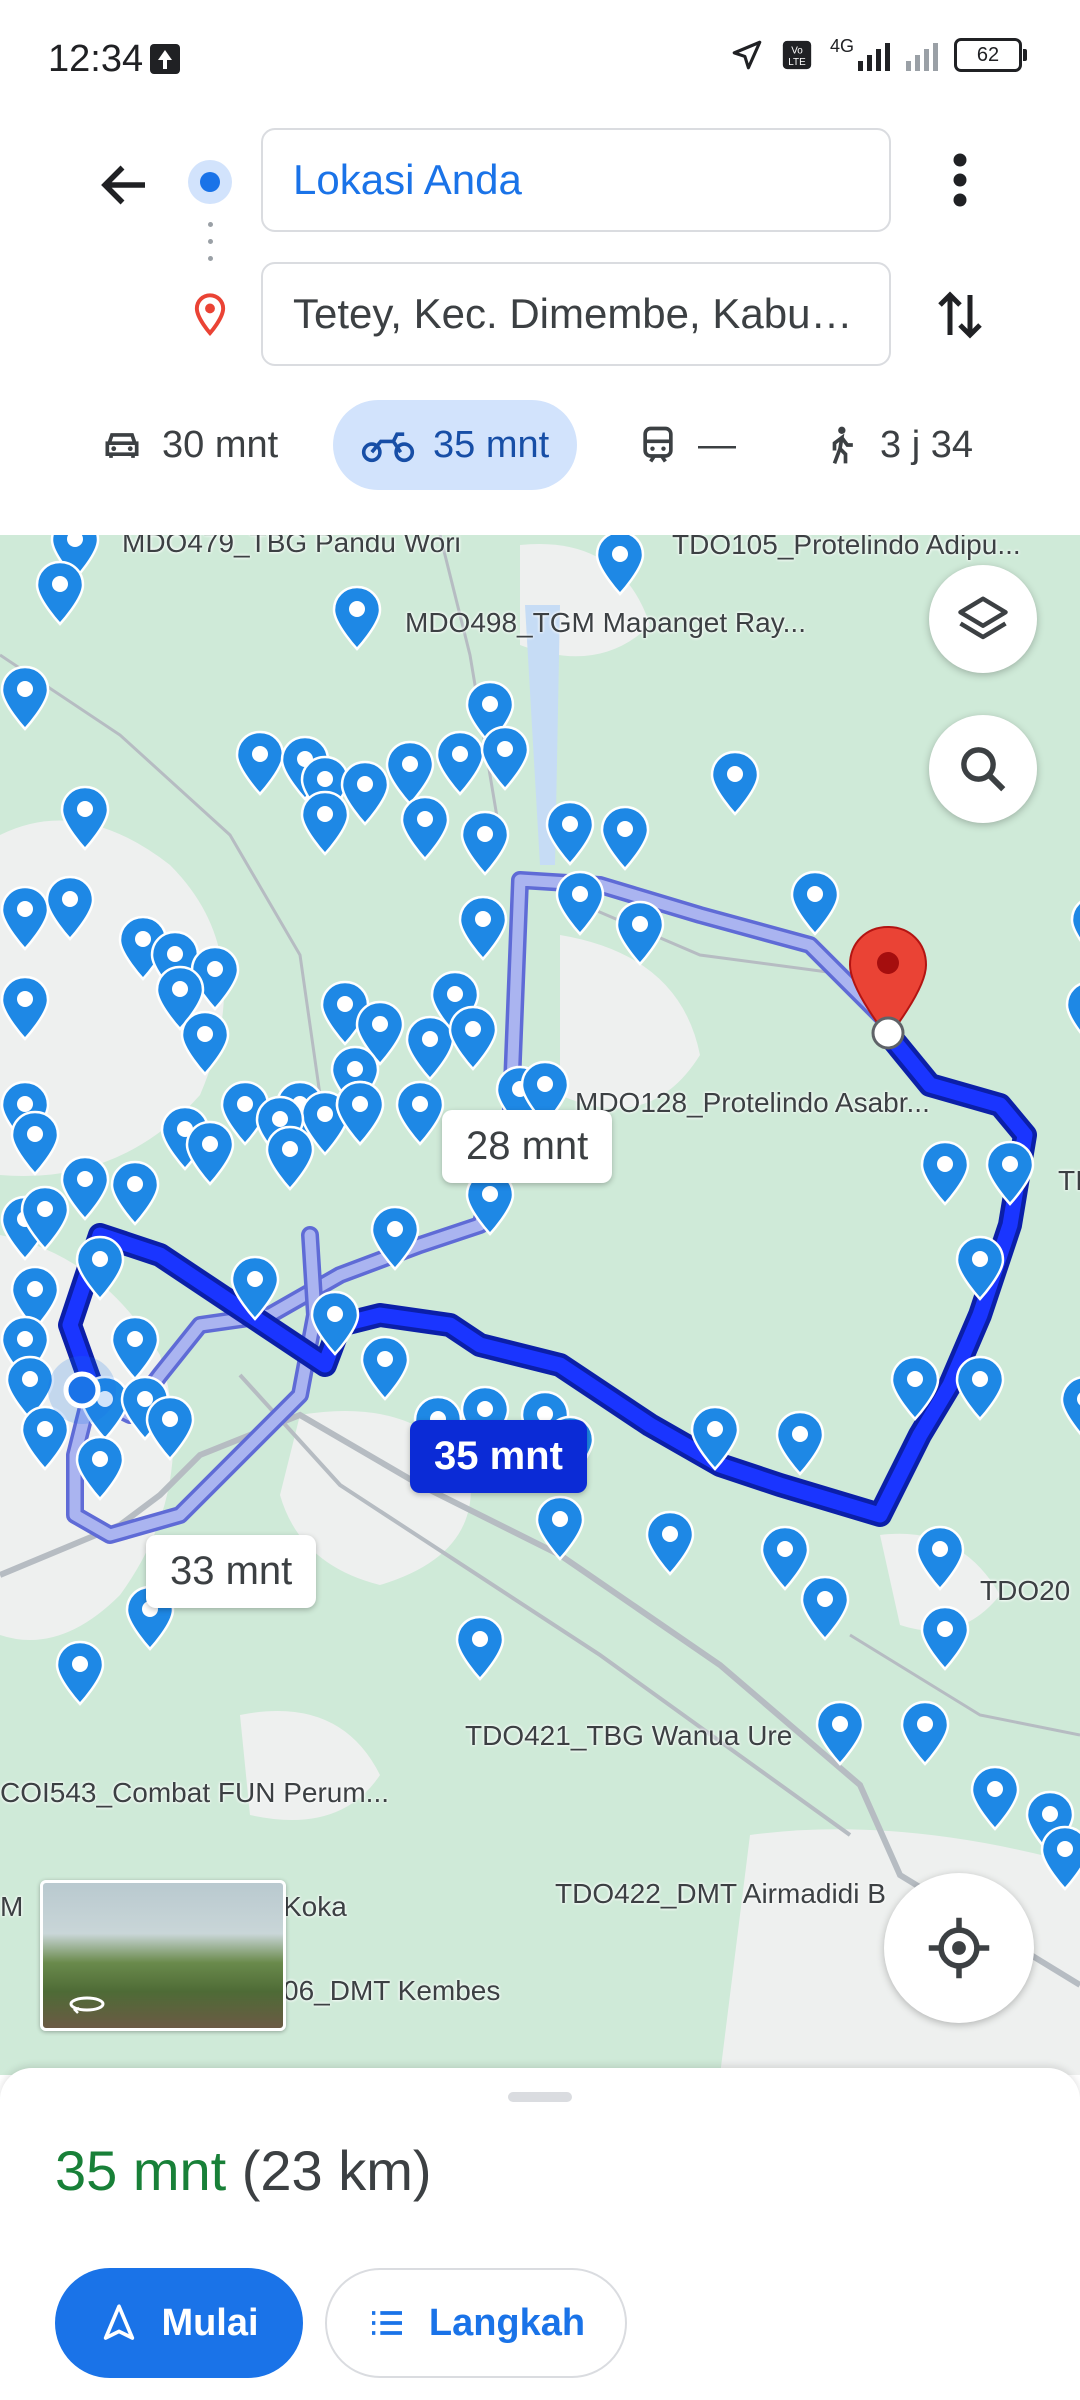  Describe the element at coordinates (165, 59) in the screenshot. I see `upload-notification-icon` at that location.